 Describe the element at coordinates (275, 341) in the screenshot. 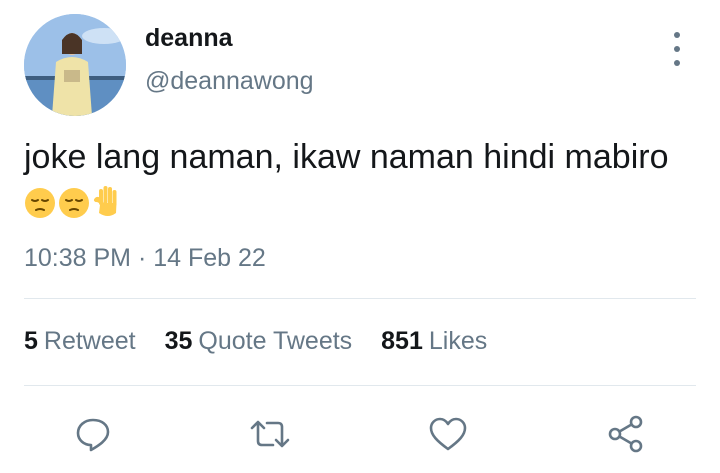

I see `quote-tweets-label: Quote Tweets` at that location.